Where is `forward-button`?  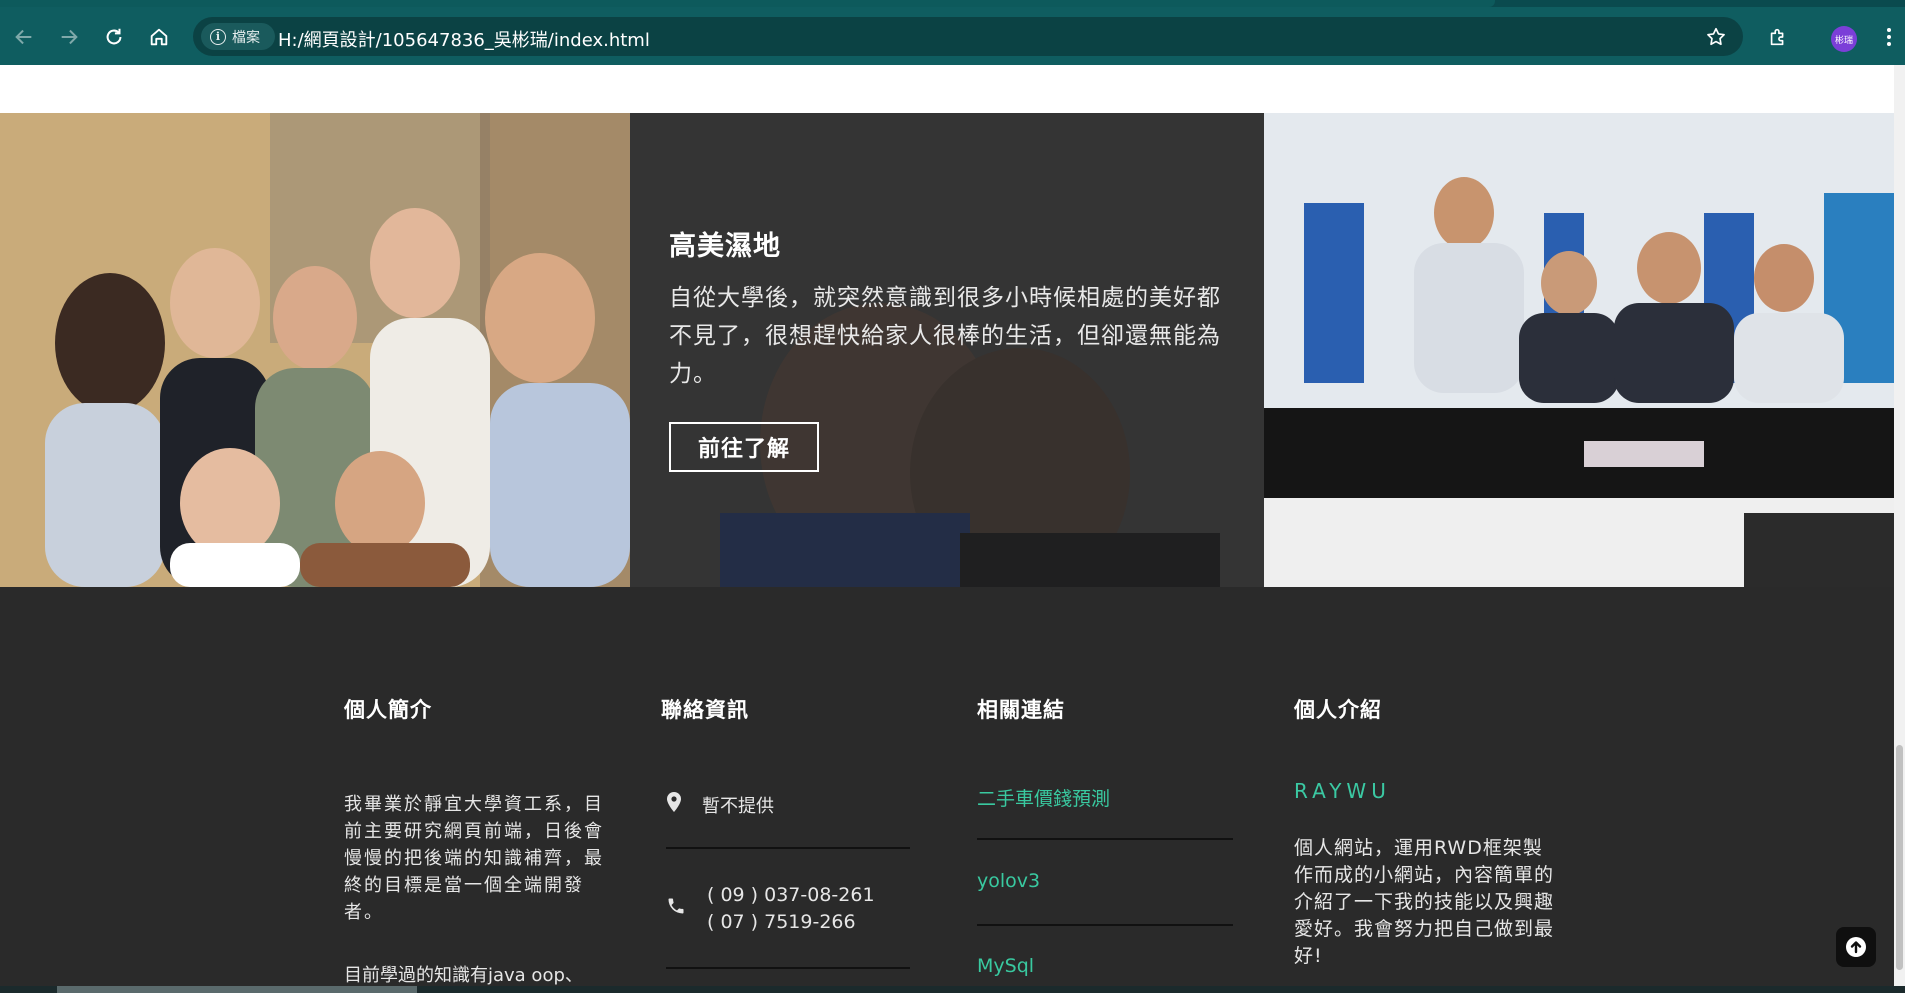
forward-button is located at coordinates (69, 37).